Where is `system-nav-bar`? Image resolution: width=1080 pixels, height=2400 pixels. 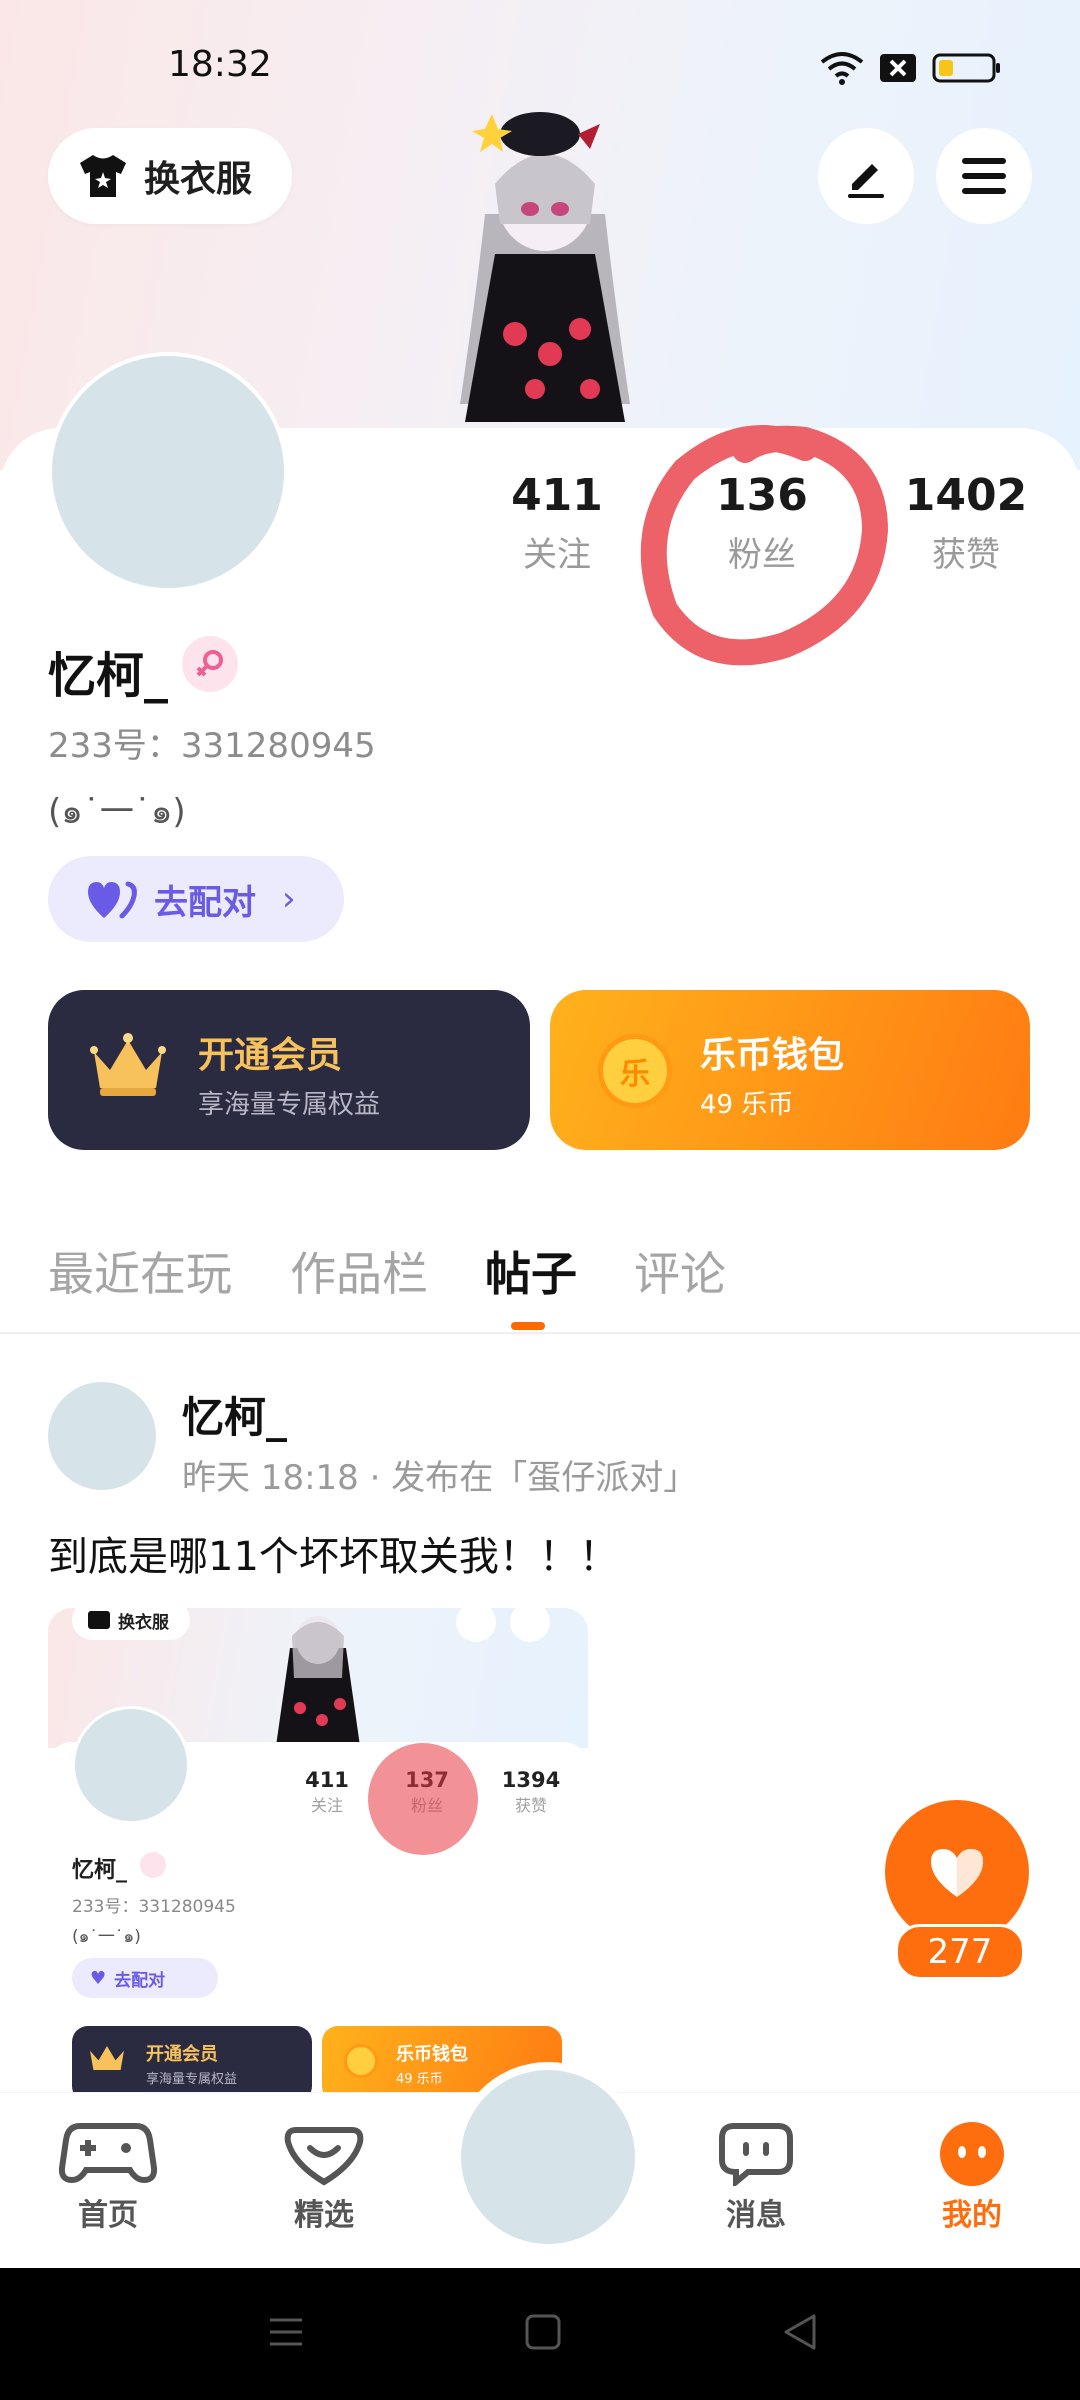
system-nav-bar is located at coordinates (540, 2334).